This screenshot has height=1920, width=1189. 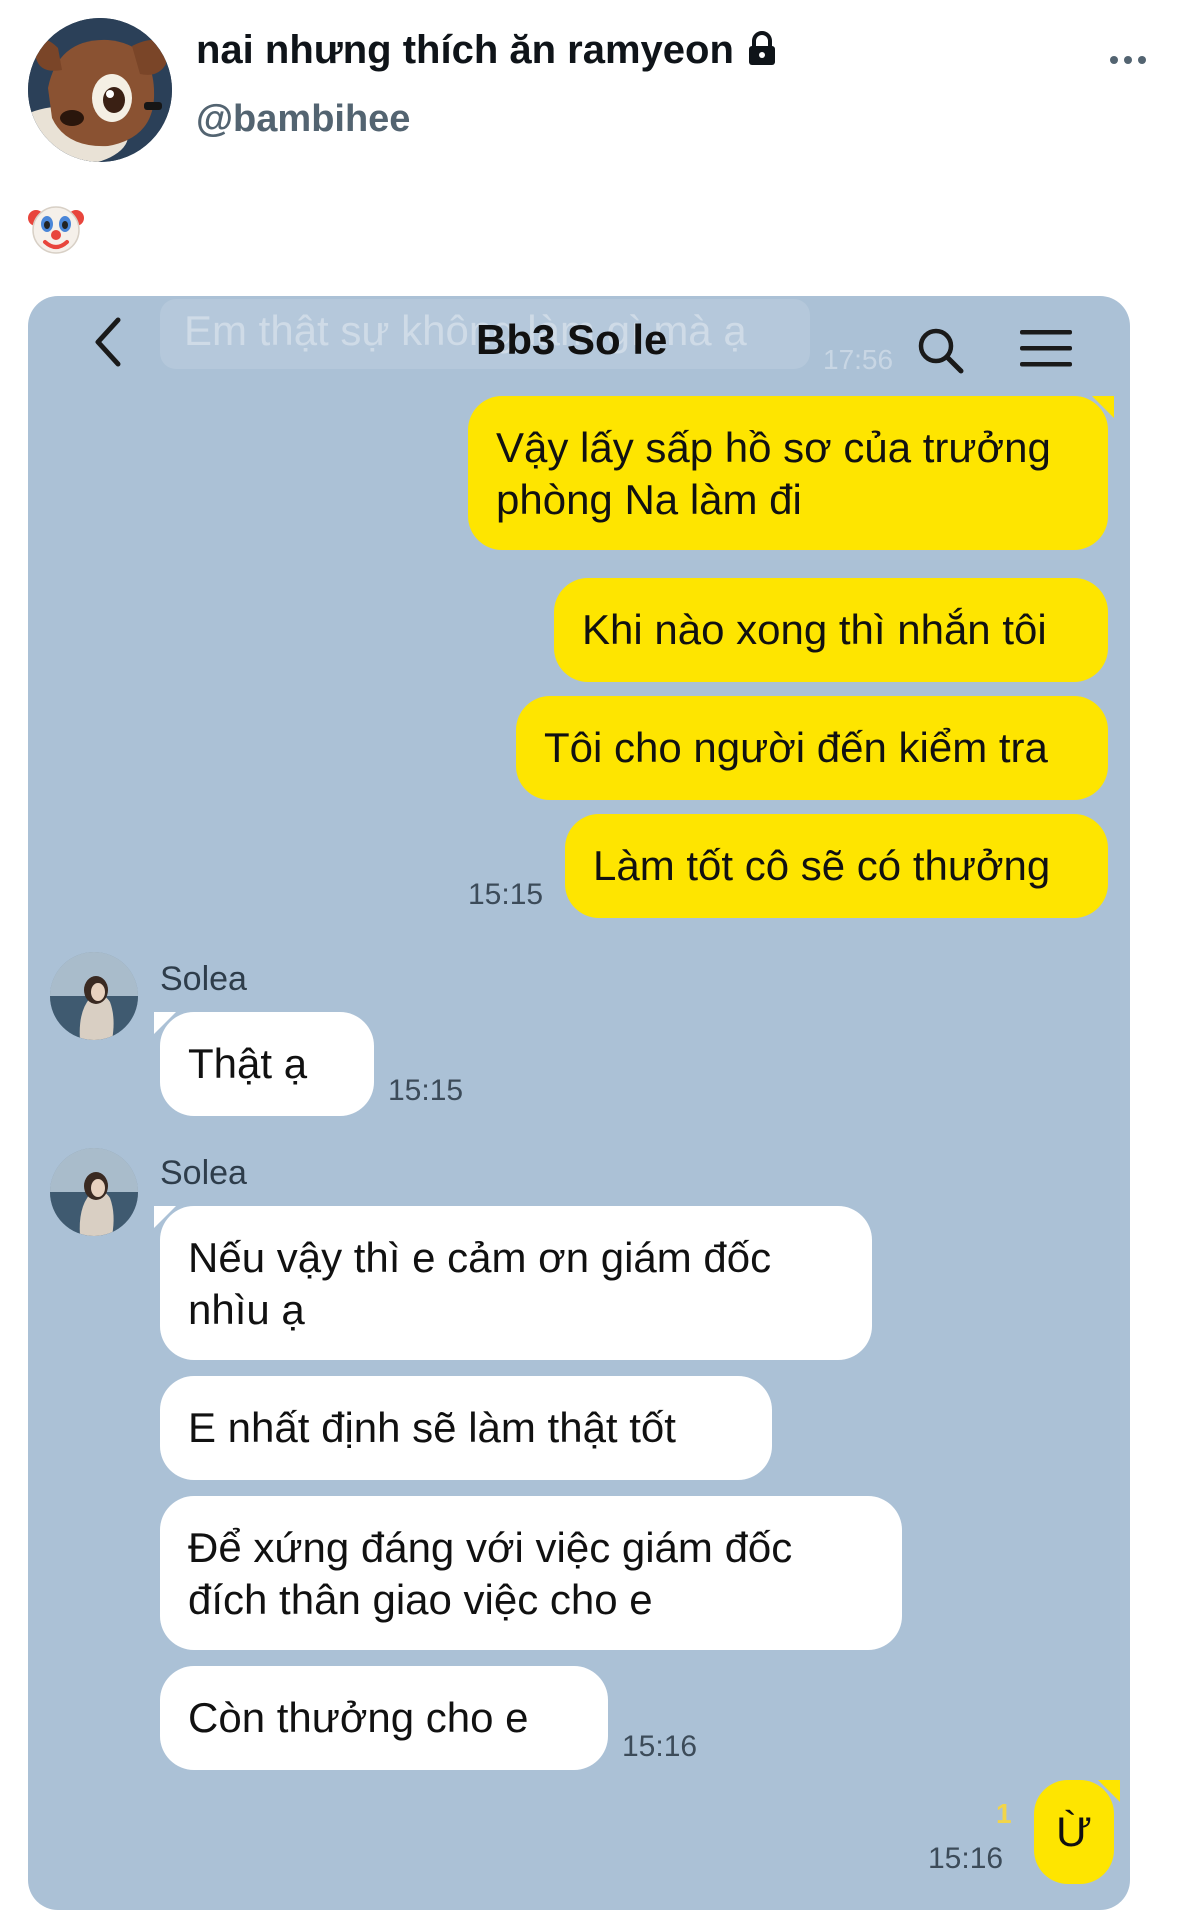 What do you see at coordinates (572, 339) in the screenshot?
I see `chat-room-title: Bb3 So le` at bounding box center [572, 339].